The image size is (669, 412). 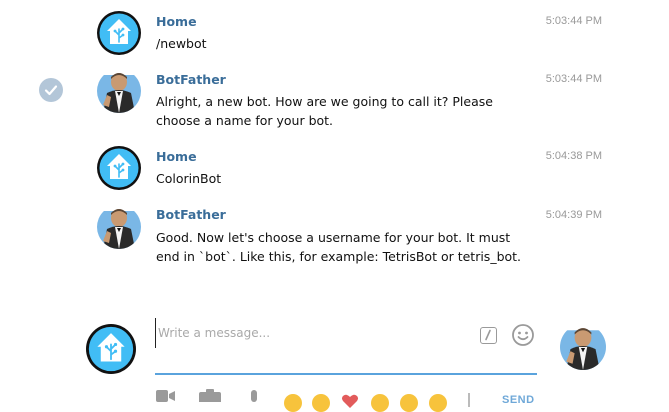 What do you see at coordinates (181, 43) in the screenshot?
I see `message-text: /newbot` at bounding box center [181, 43].